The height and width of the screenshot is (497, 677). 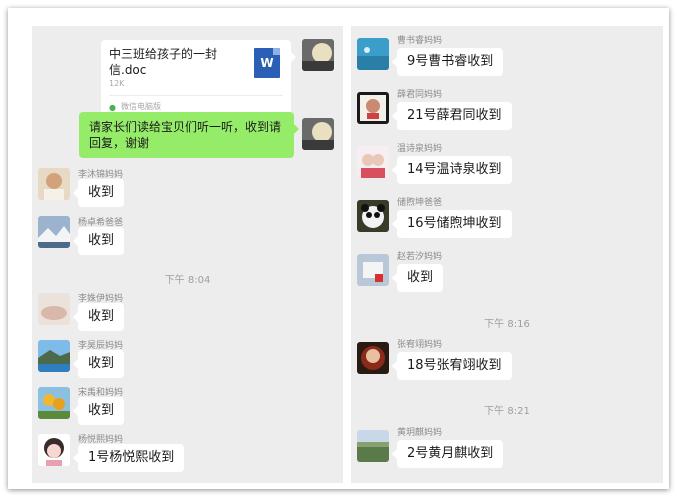 What do you see at coordinates (420, 203) in the screenshot?
I see `sender-name: 储煦坤爸爸` at bounding box center [420, 203].